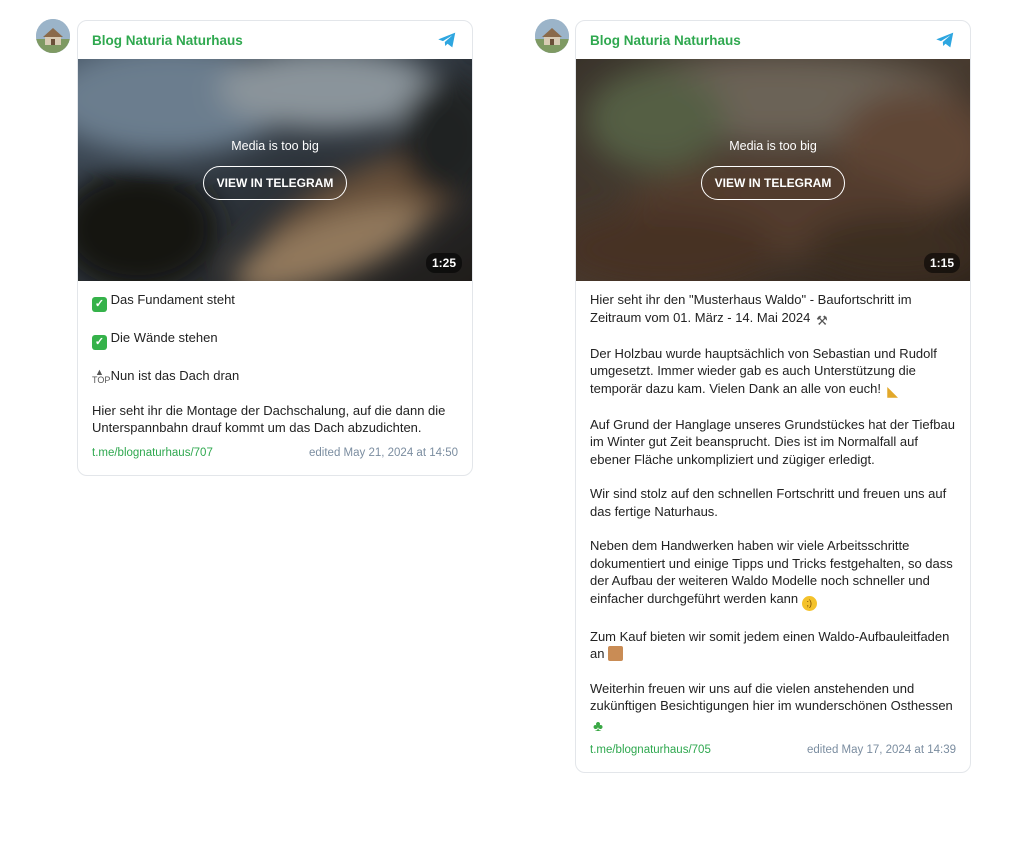 The width and height of the screenshot is (1024, 853). Describe the element at coordinates (175, 375) in the screenshot. I see `post-line: Nun ist das Dach dran` at that location.